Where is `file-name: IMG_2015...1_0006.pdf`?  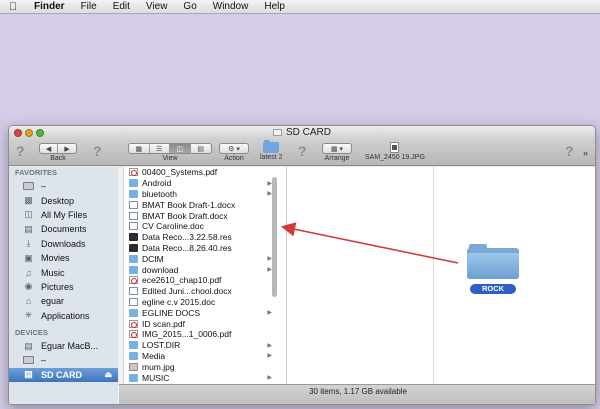 file-name: IMG_2015...1_0006.pdf is located at coordinates (187, 334).